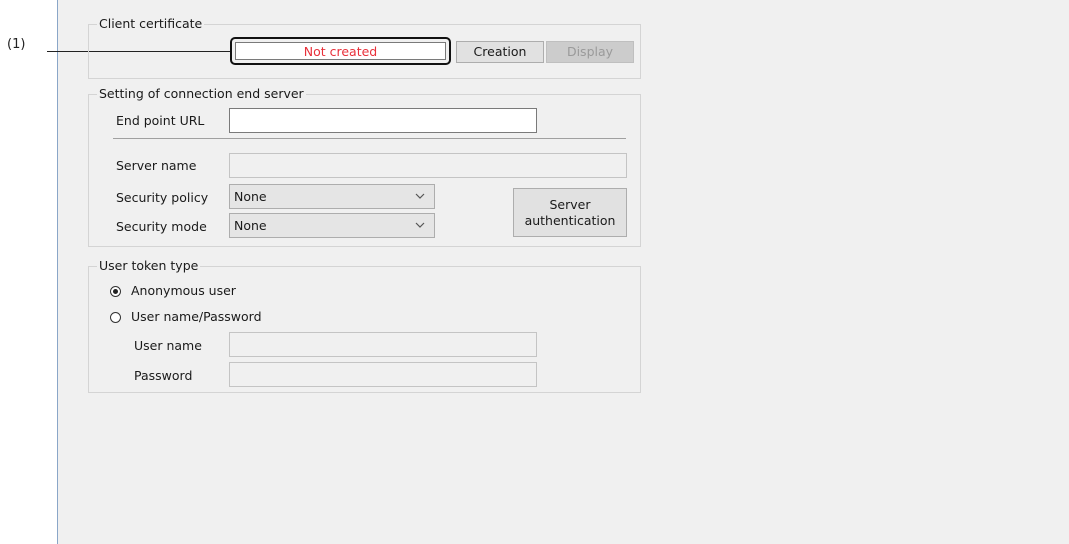 The width and height of the screenshot is (1069, 544). I want to click on display-button: Display, so click(590, 52).